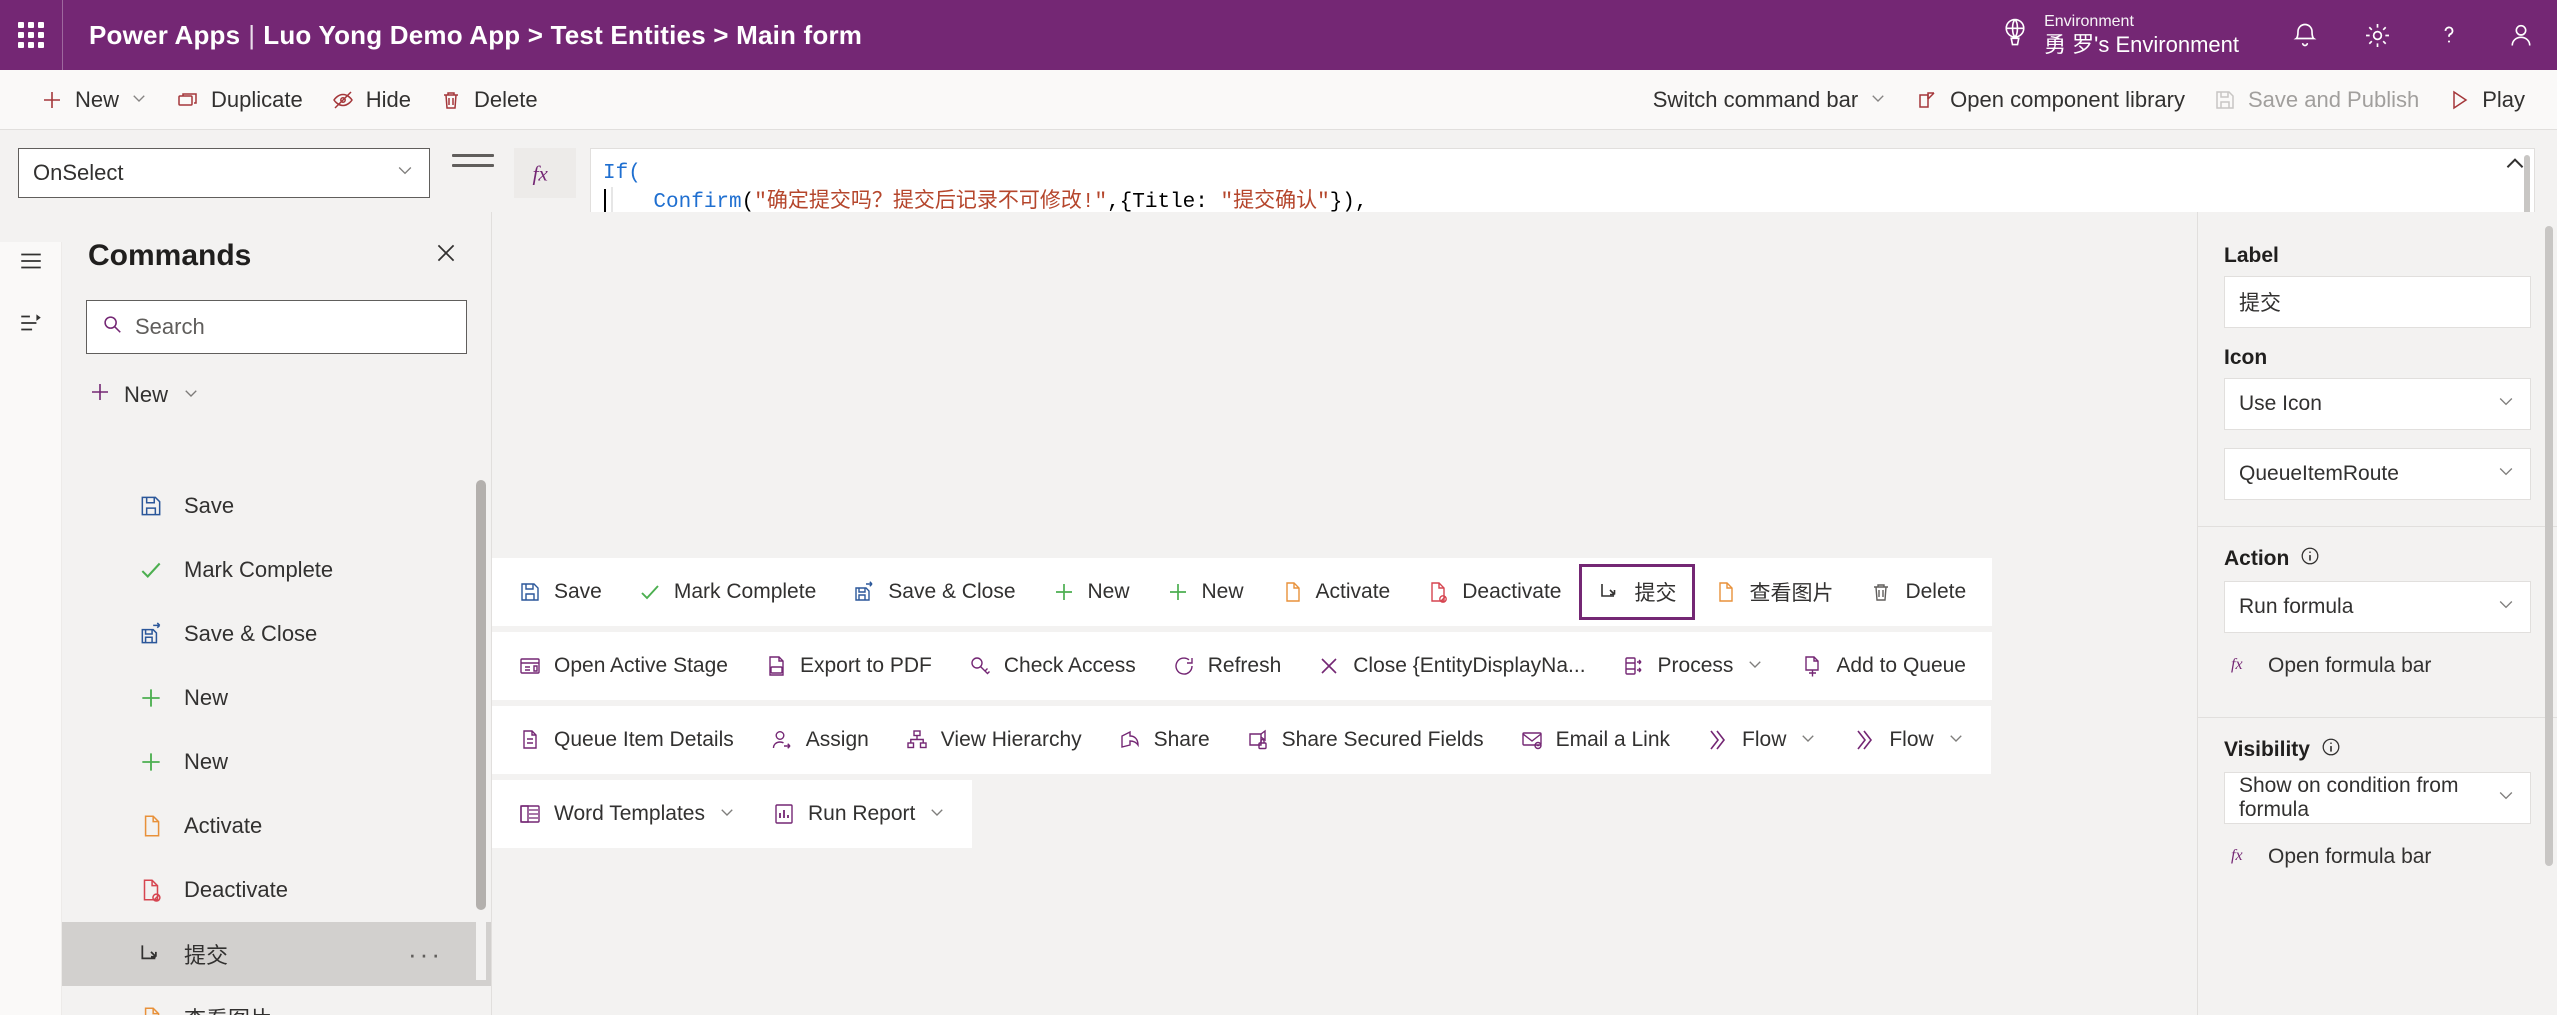 The width and height of the screenshot is (2557, 1015). I want to click on preview-button-label: 查看图片, so click(1791, 593).